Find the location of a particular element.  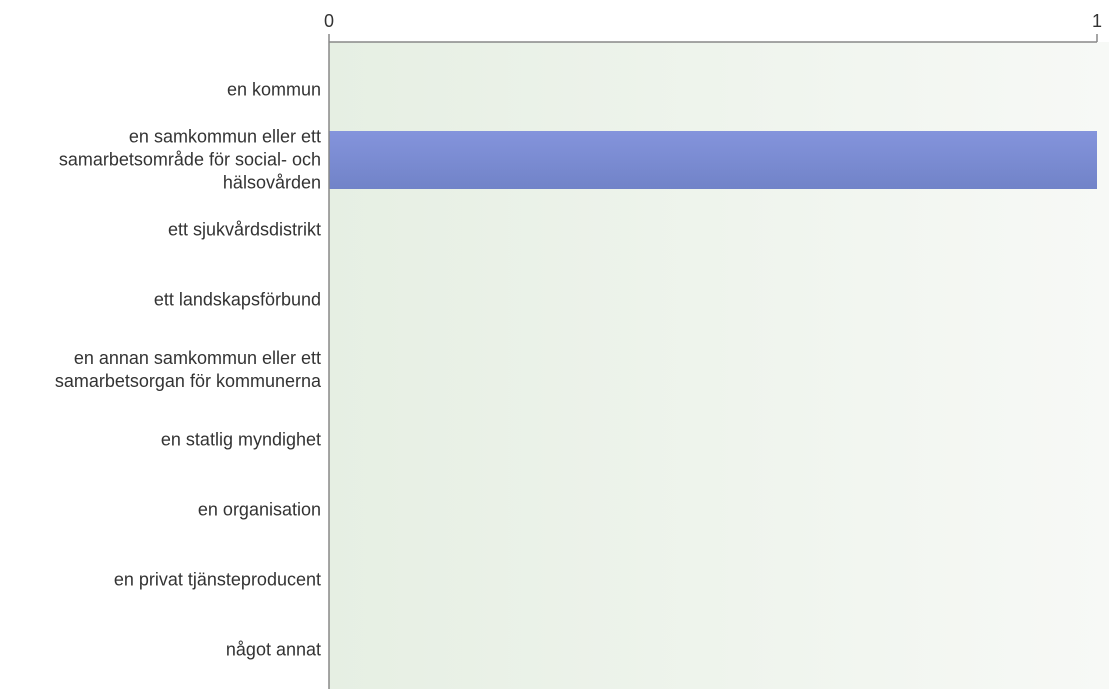

category-label-7: en privat tjänsteproducent is located at coordinates (160, 580).